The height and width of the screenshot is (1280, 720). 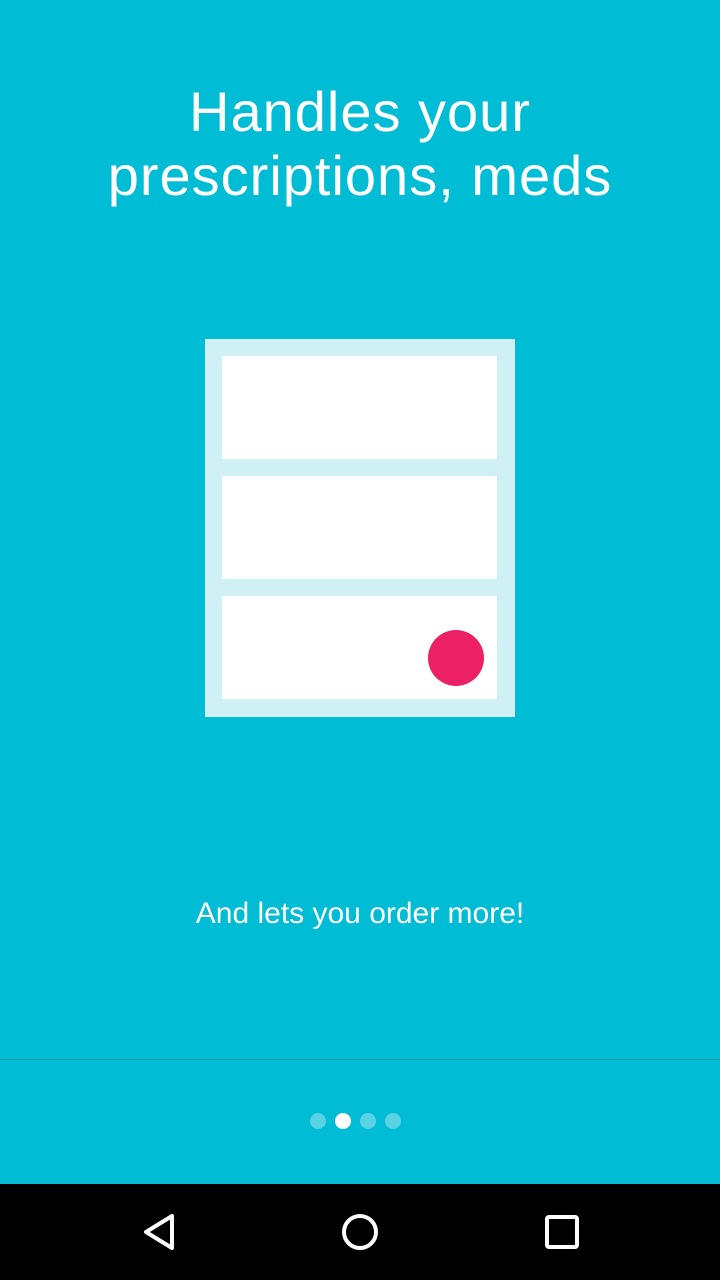 What do you see at coordinates (360, 913) in the screenshot?
I see `onboarding-subtitle: And lets you order more!` at bounding box center [360, 913].